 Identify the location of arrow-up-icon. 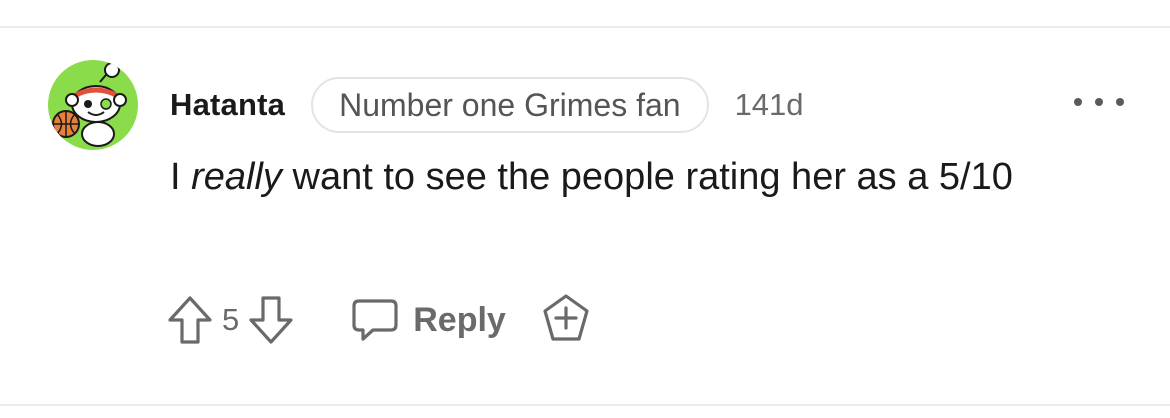
(190, 320).